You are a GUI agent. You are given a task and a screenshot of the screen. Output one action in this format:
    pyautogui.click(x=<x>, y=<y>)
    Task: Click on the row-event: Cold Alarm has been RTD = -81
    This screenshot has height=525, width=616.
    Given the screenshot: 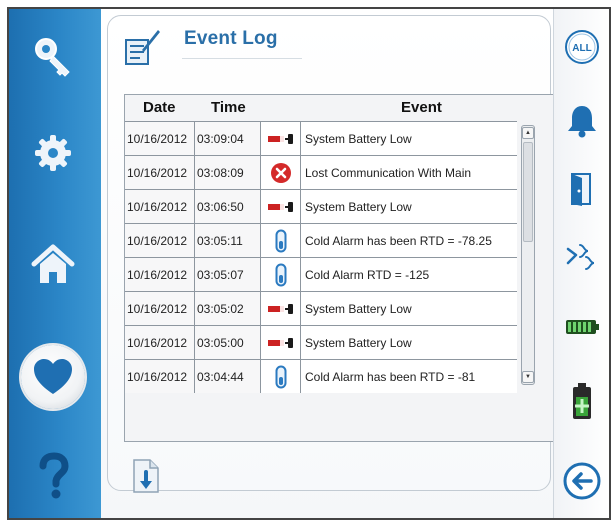 What is the action you would take?
    pyautogui.click(x=409, y=376)
    